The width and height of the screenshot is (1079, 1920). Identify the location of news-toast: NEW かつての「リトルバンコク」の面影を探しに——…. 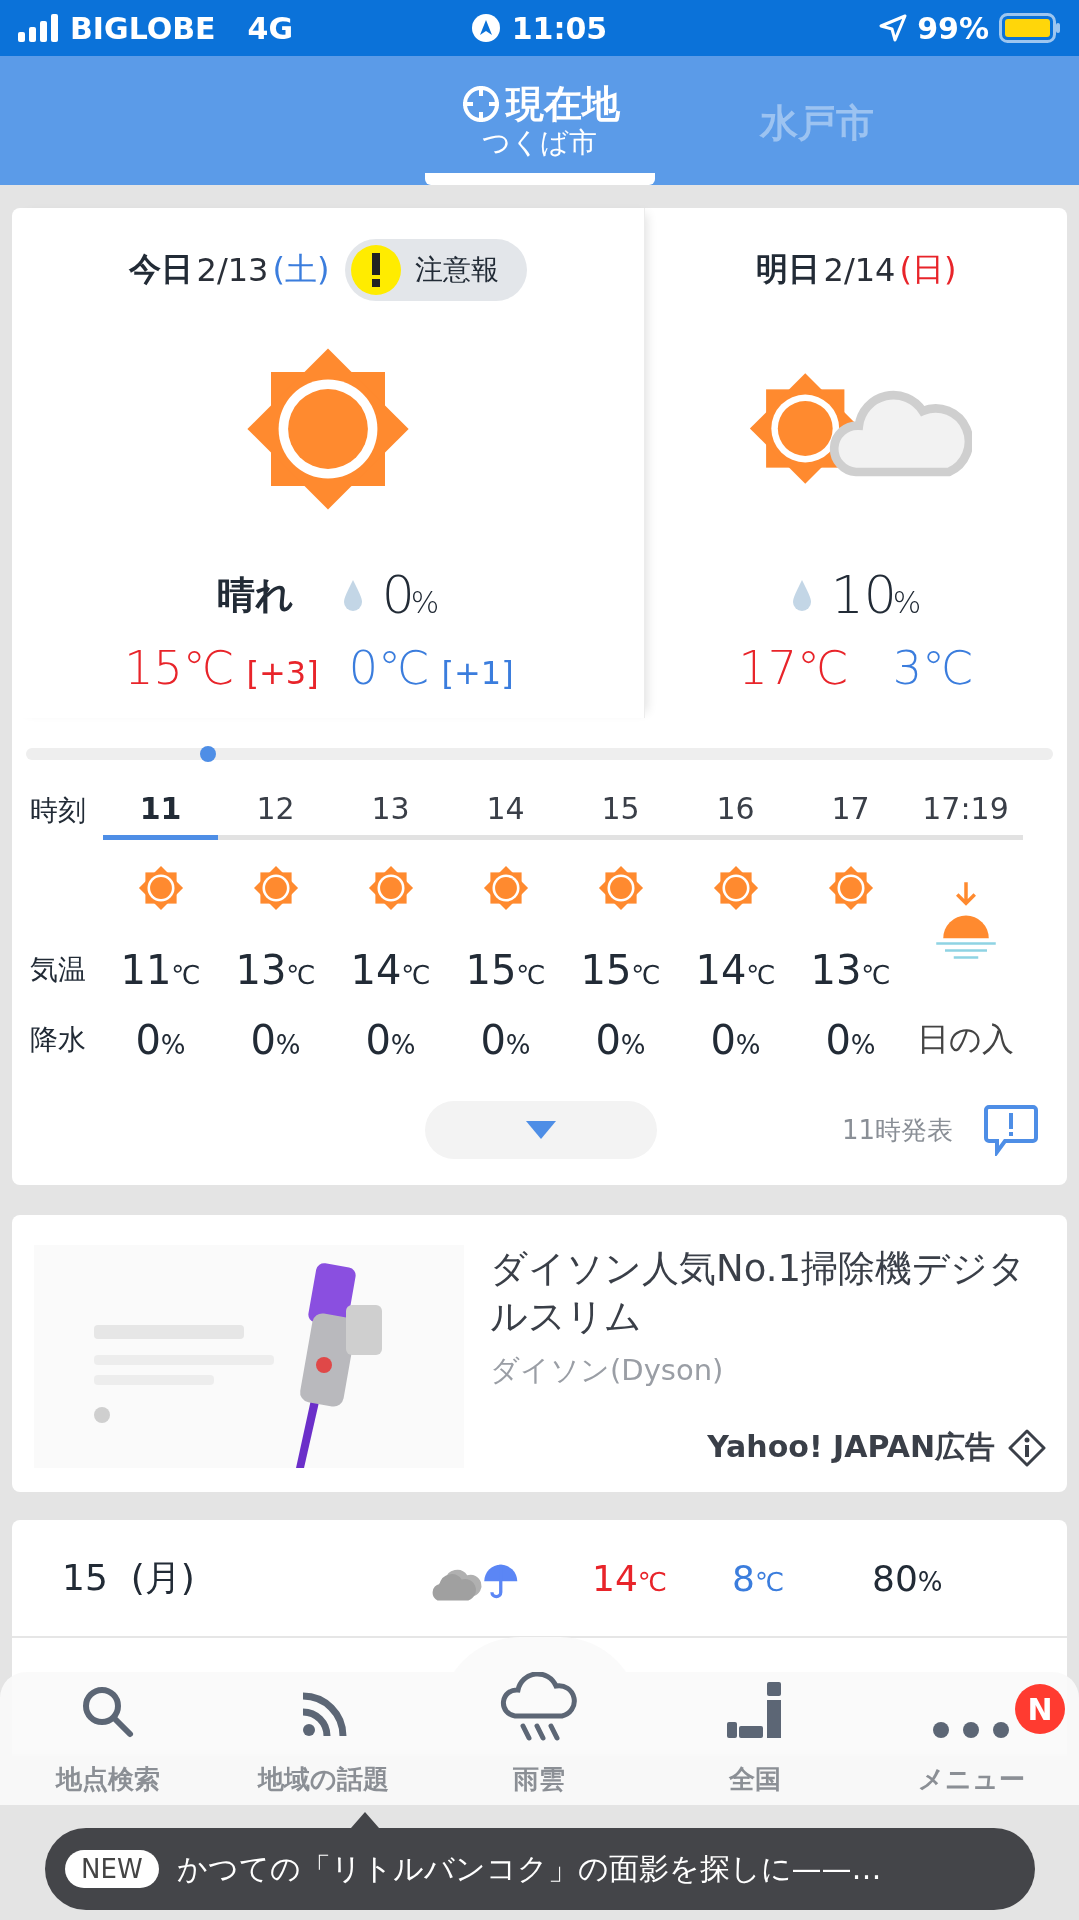
(540, 1869).